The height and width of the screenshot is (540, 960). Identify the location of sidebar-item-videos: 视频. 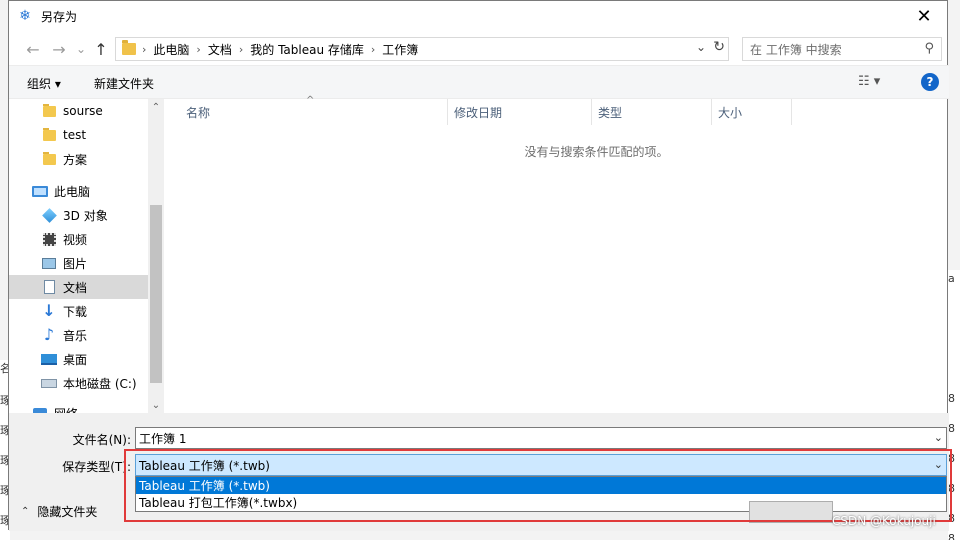
(78, 239).